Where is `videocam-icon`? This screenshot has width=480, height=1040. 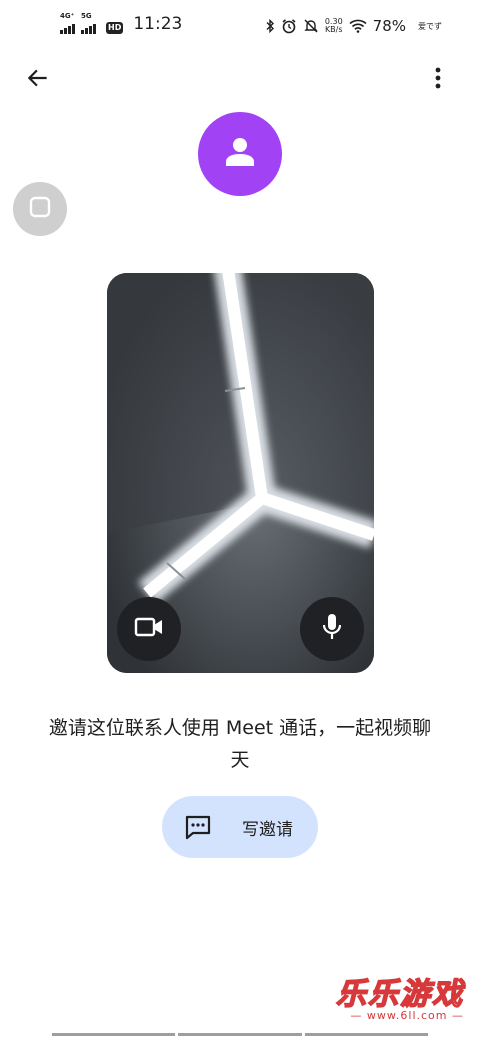 videocam-icon is located at coordinates (149, 629).